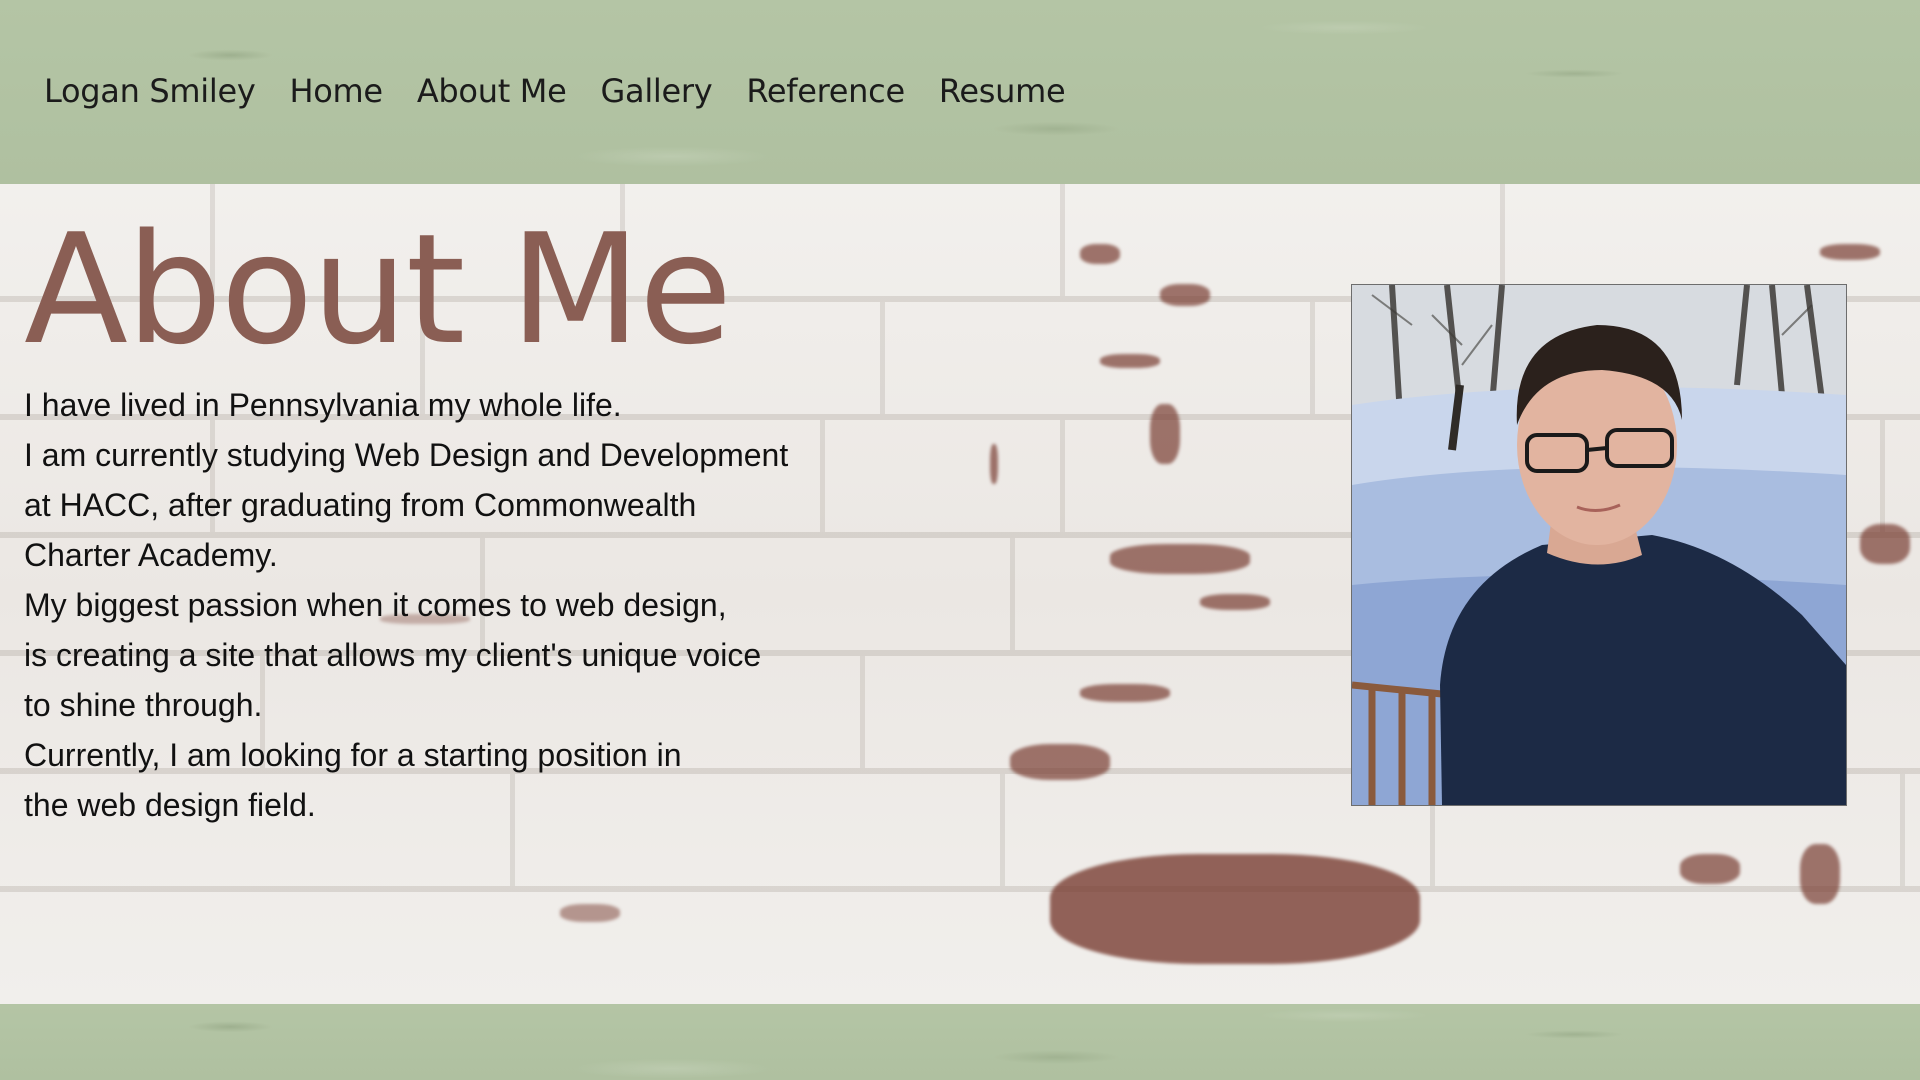  I want to click on nav-link-about-me: About Me, so click(492, 91).